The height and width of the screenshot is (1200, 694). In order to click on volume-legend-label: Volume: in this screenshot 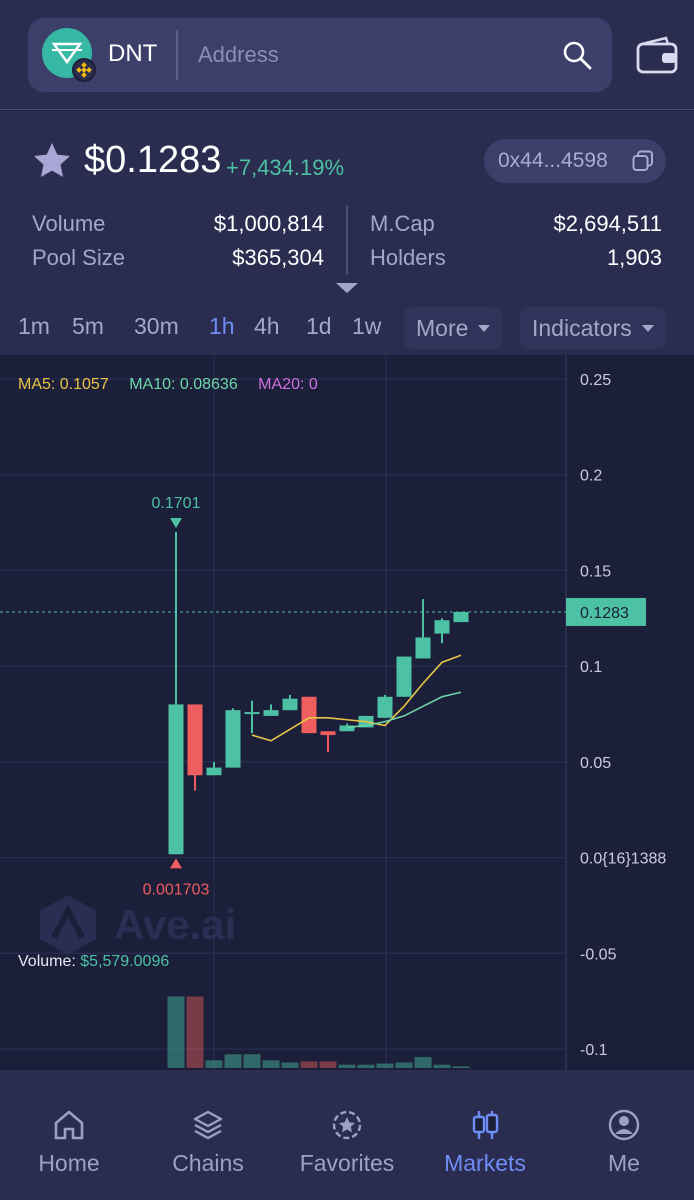, I will do `click(49, 961)`.